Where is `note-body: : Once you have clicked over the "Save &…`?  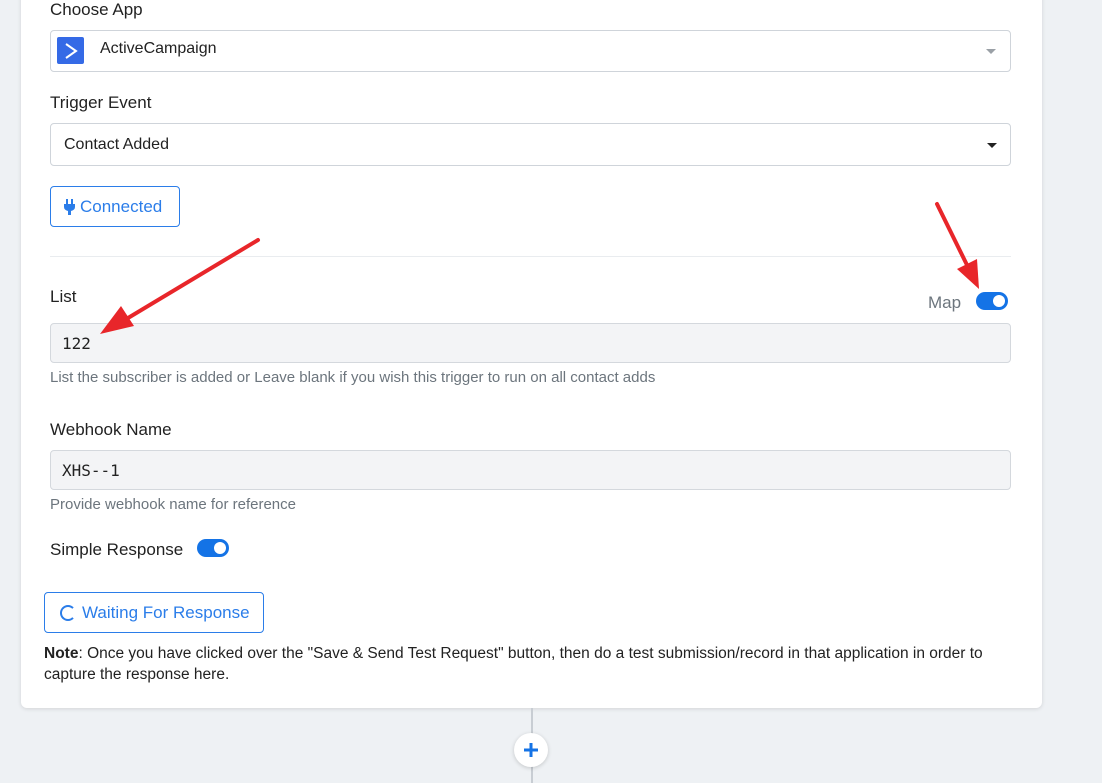 note-body: : Once you have clicked over the "Save &… is located at coordinates (513, 664).